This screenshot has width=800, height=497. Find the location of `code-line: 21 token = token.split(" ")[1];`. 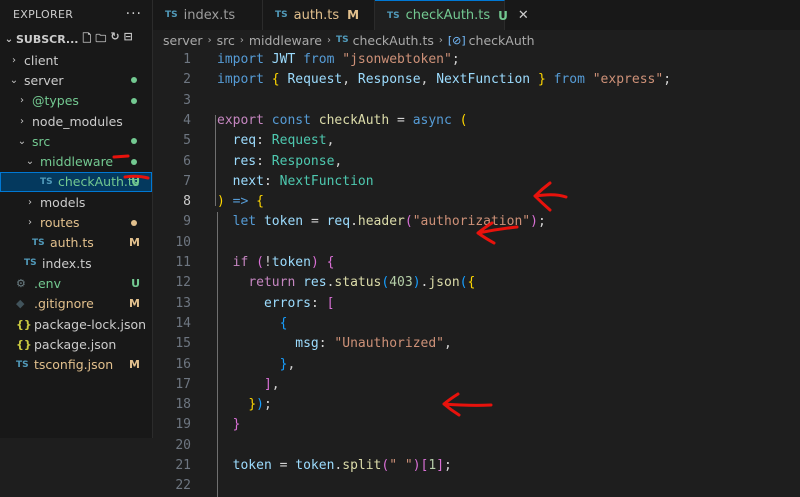

code-line: 21 token = token.split(" ")[1]; is located at coordinates (476, 466).